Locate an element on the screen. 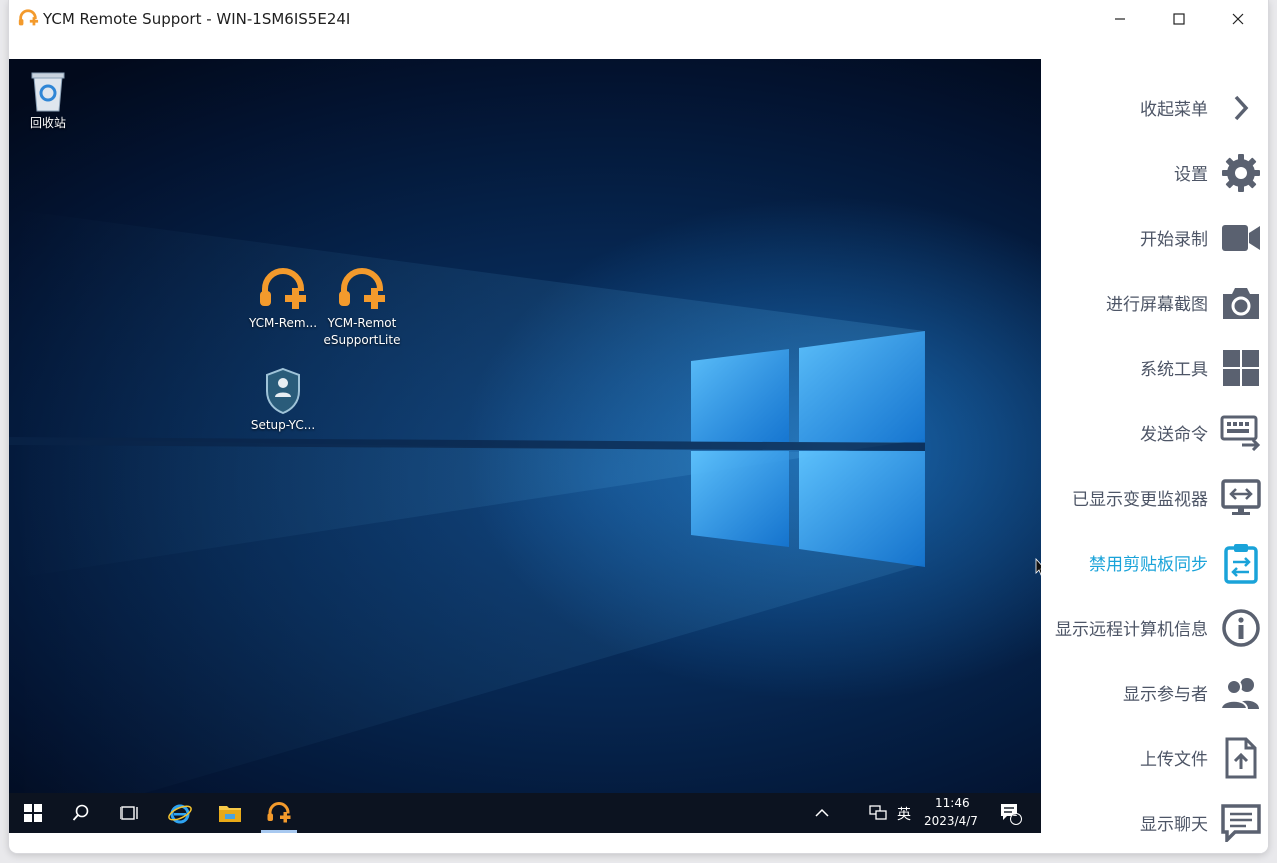  windows-start-icon is located at coordinates (33, 813).